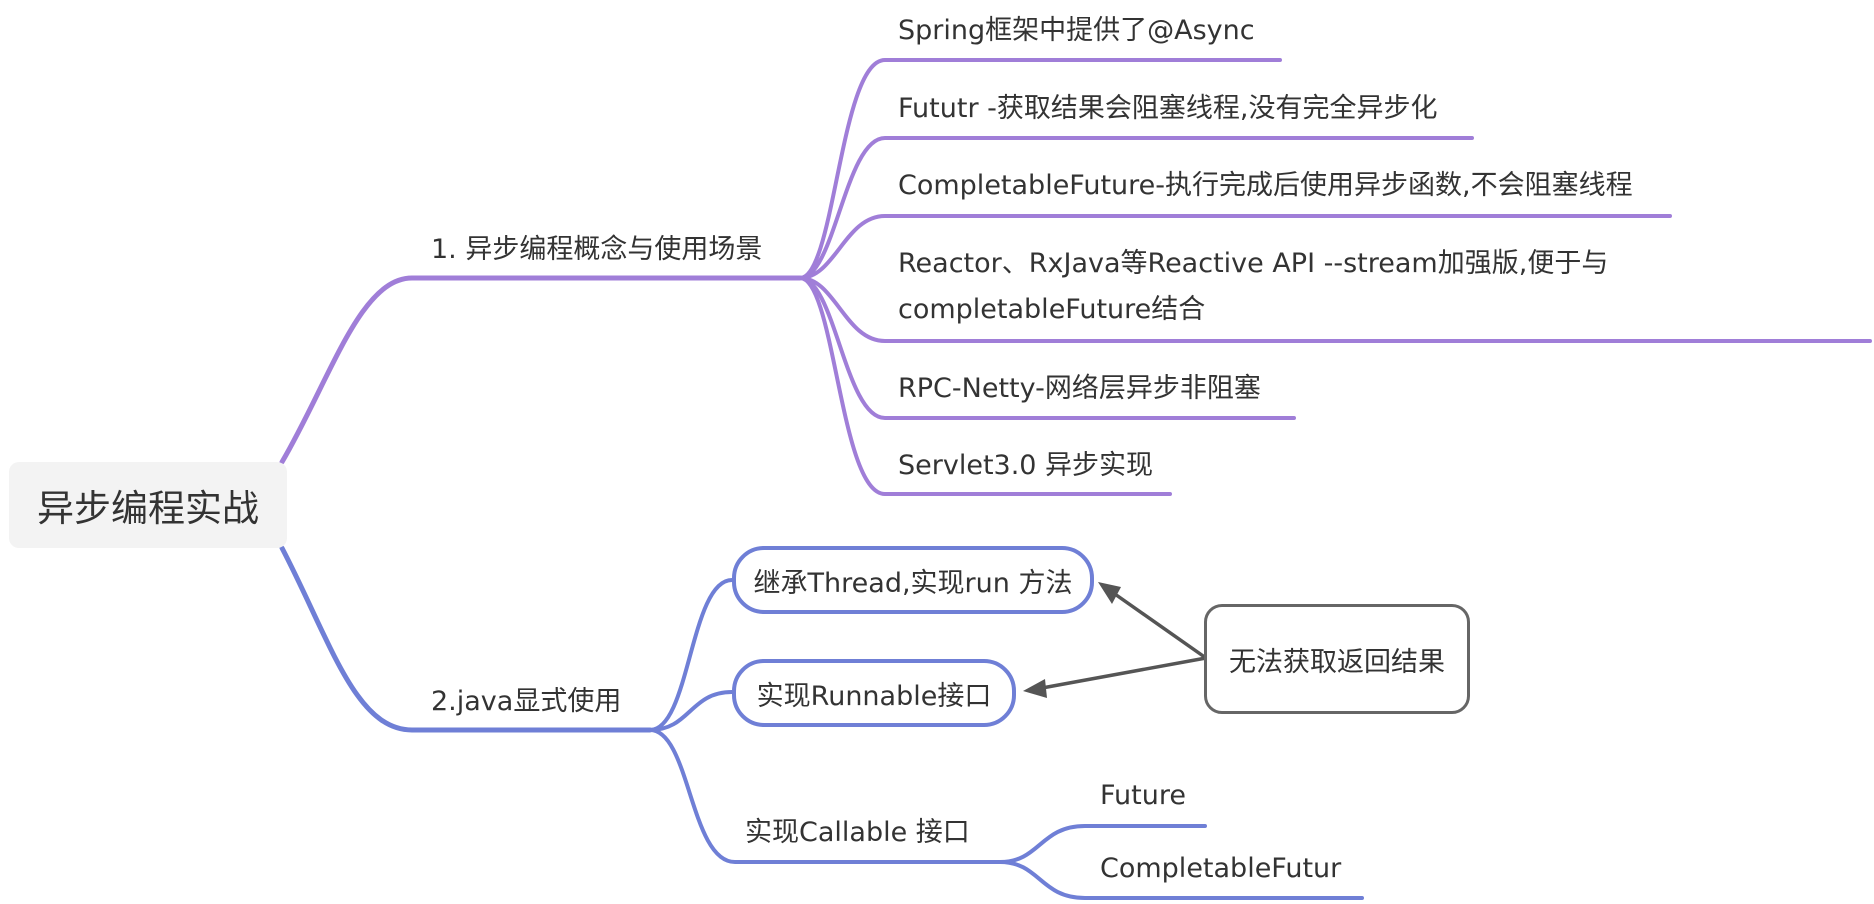  Describe the element at coordinates (1109, 593) in the screenshot. I see `arrowhead-thread` at that location.